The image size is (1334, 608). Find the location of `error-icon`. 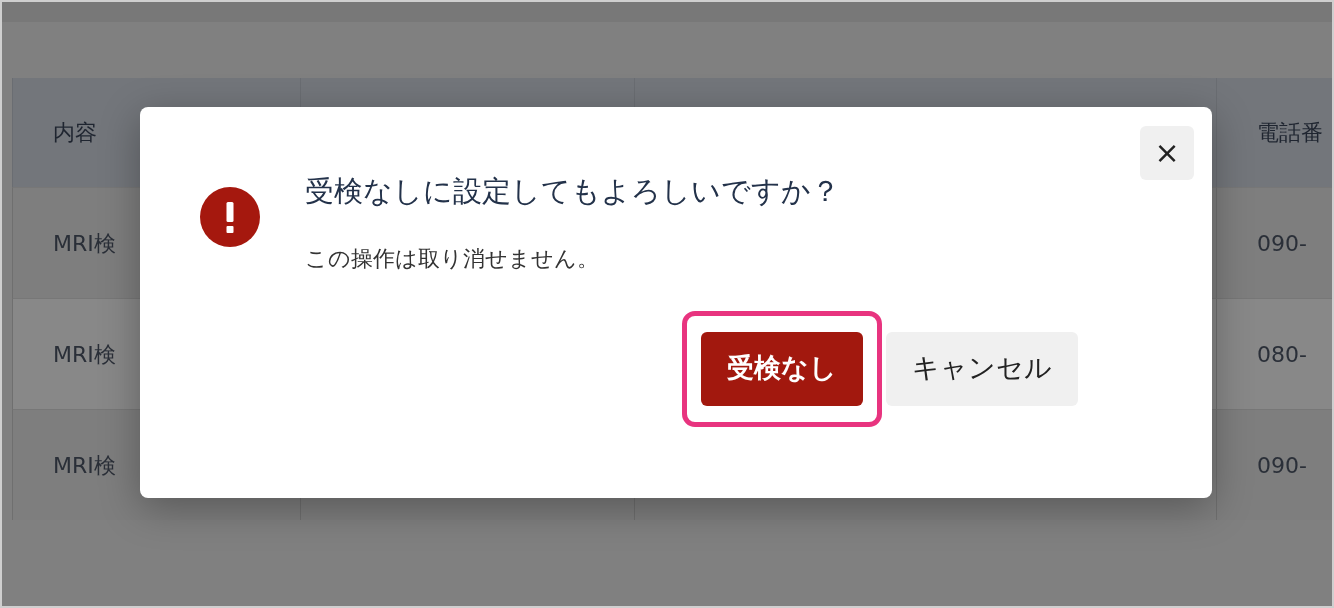

error-icon is located at coordinates (230, 217).